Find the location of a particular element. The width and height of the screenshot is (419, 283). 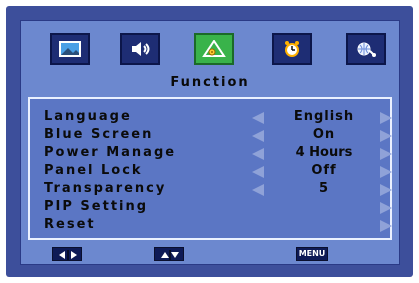

menu-label: Blue Screen is located at coordinates (99, 134).